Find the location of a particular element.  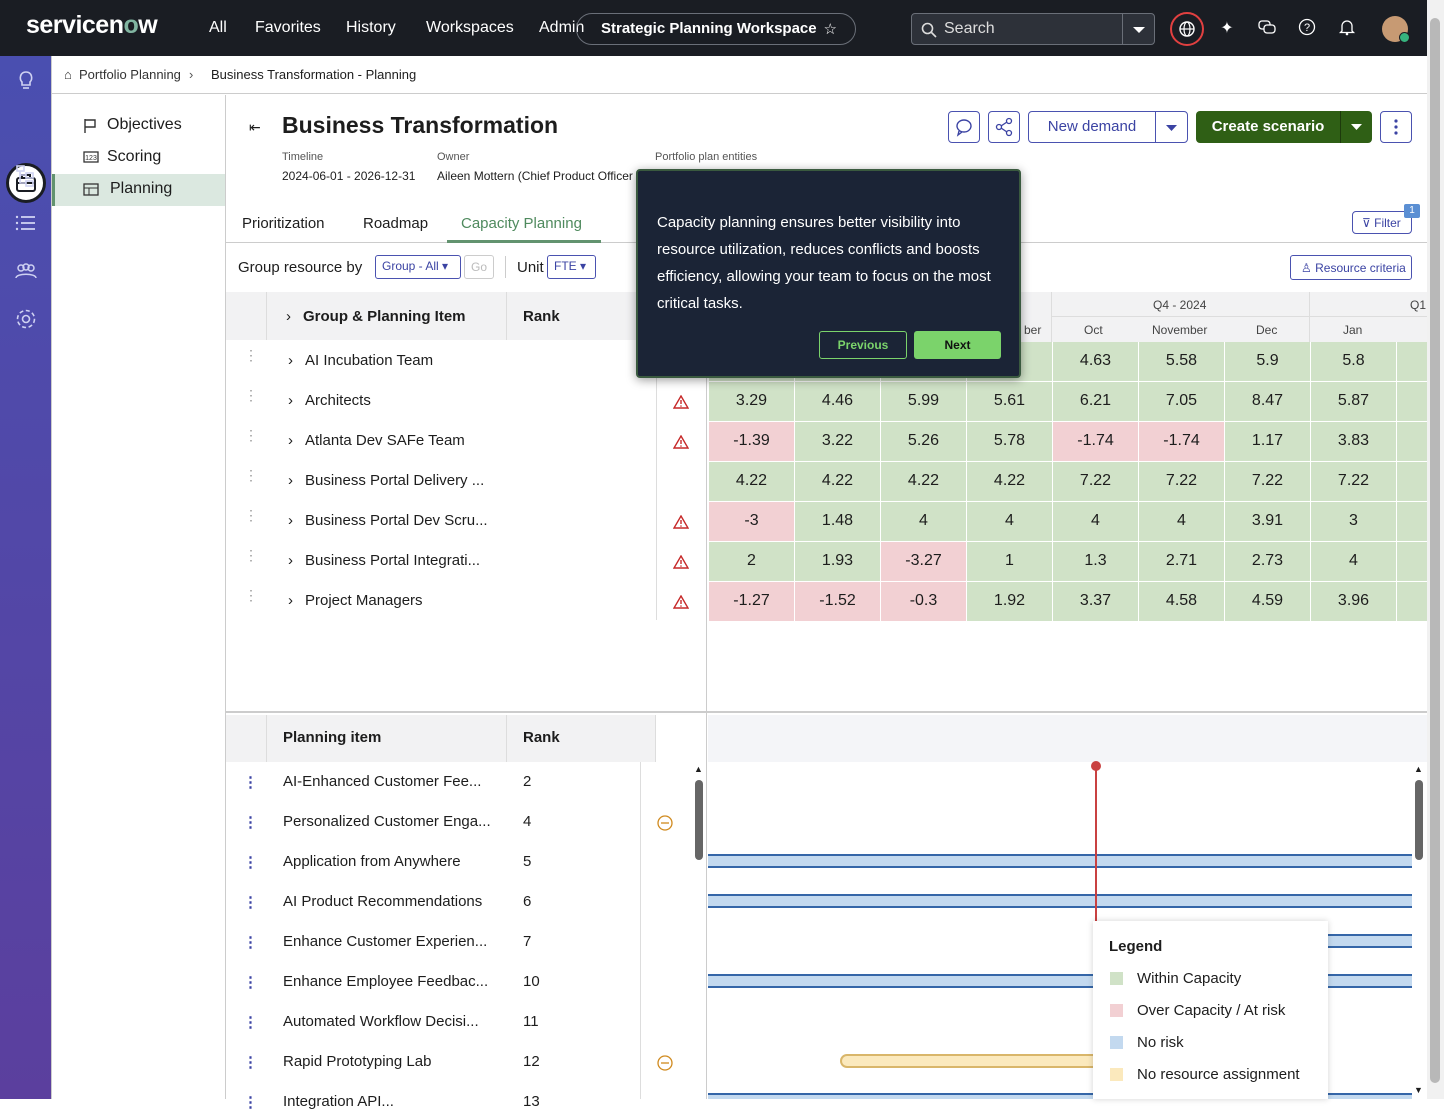

go-button: Go is located at coordinates (479, 267).